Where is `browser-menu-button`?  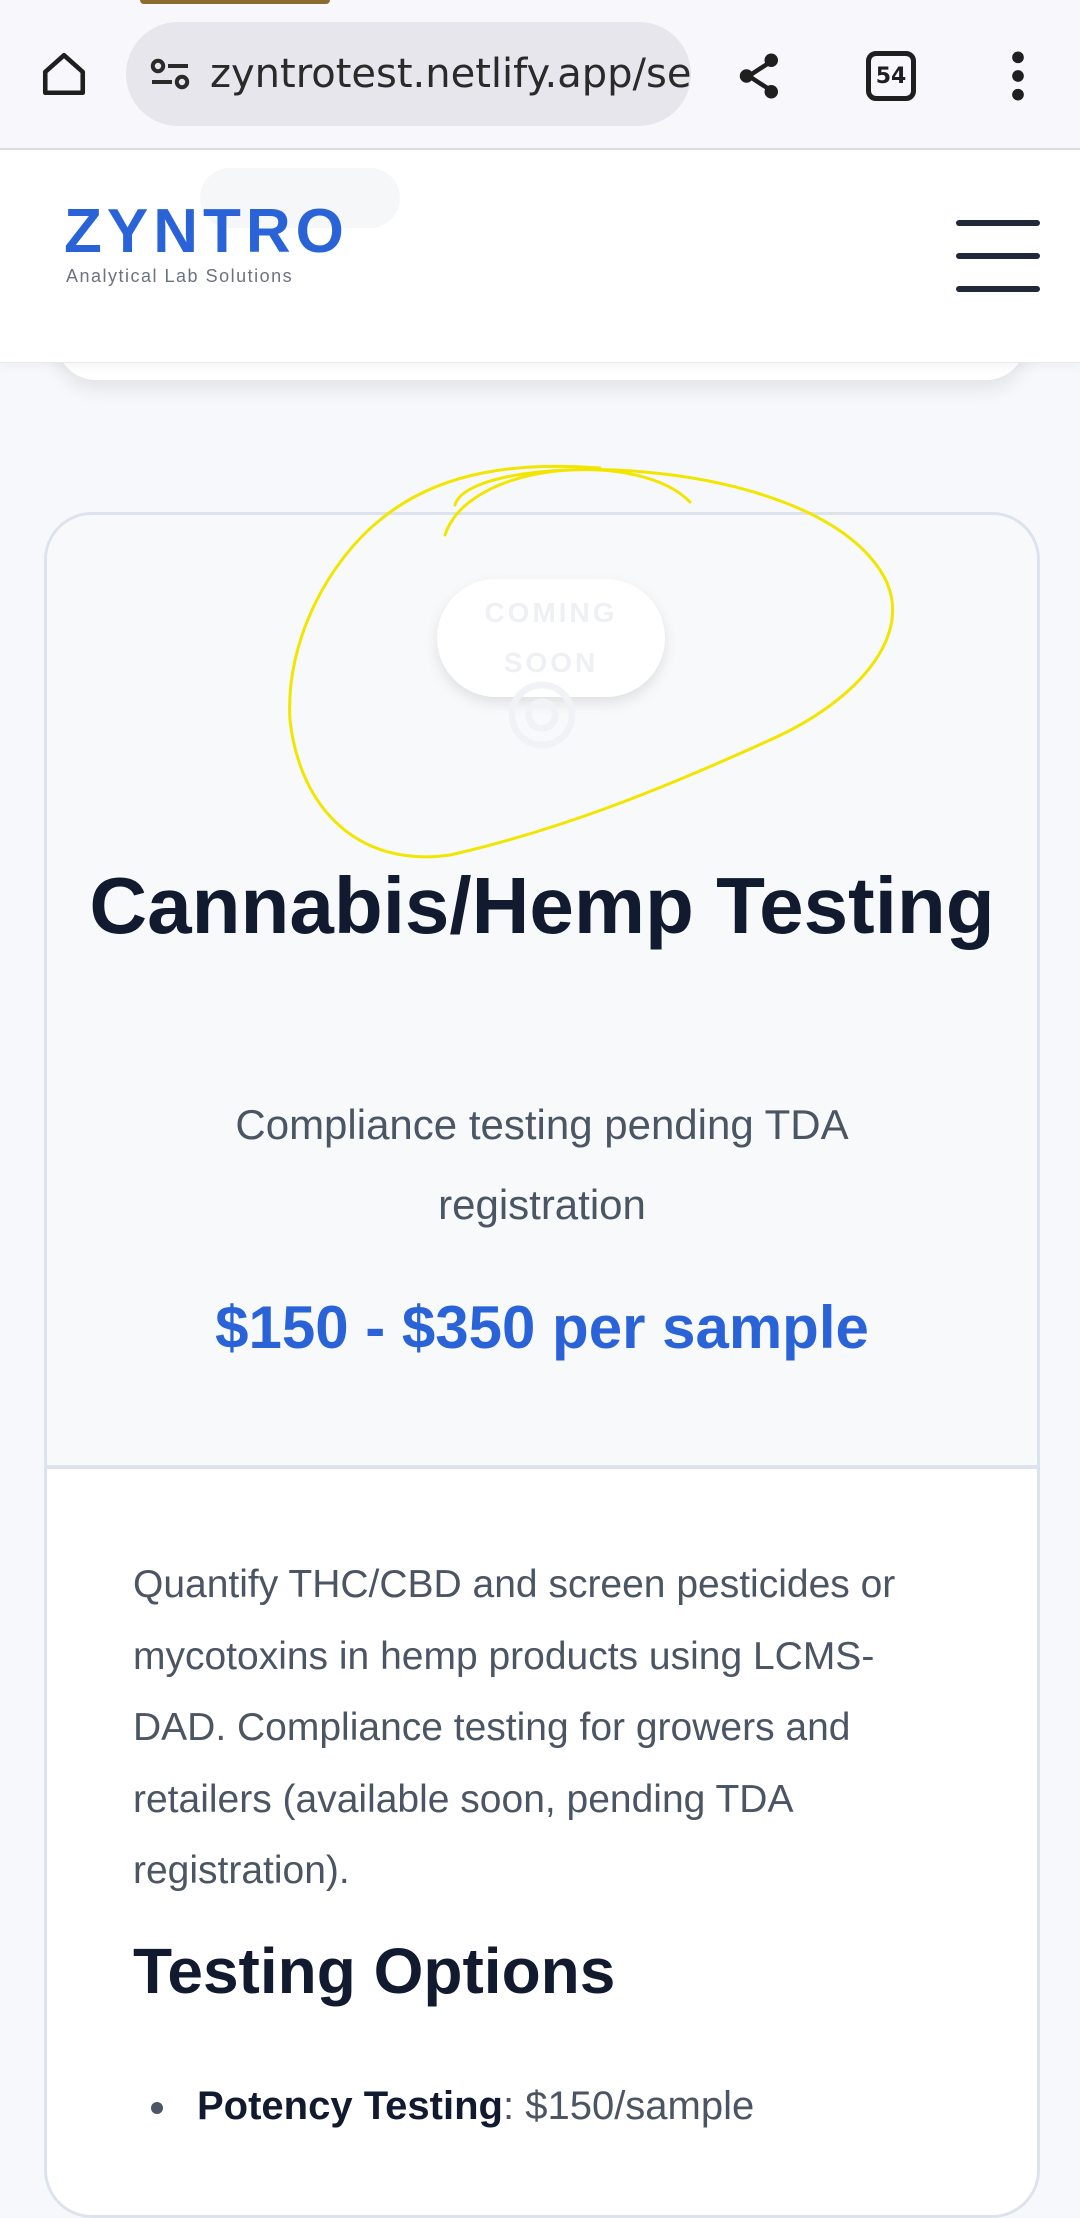 browser-menu-button is located at coordinates (1018, 76).